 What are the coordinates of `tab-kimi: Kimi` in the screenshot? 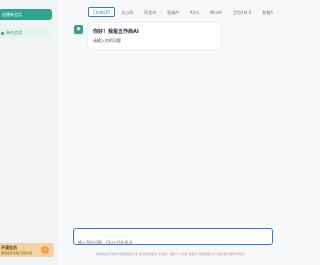 It's located at (194, 12).